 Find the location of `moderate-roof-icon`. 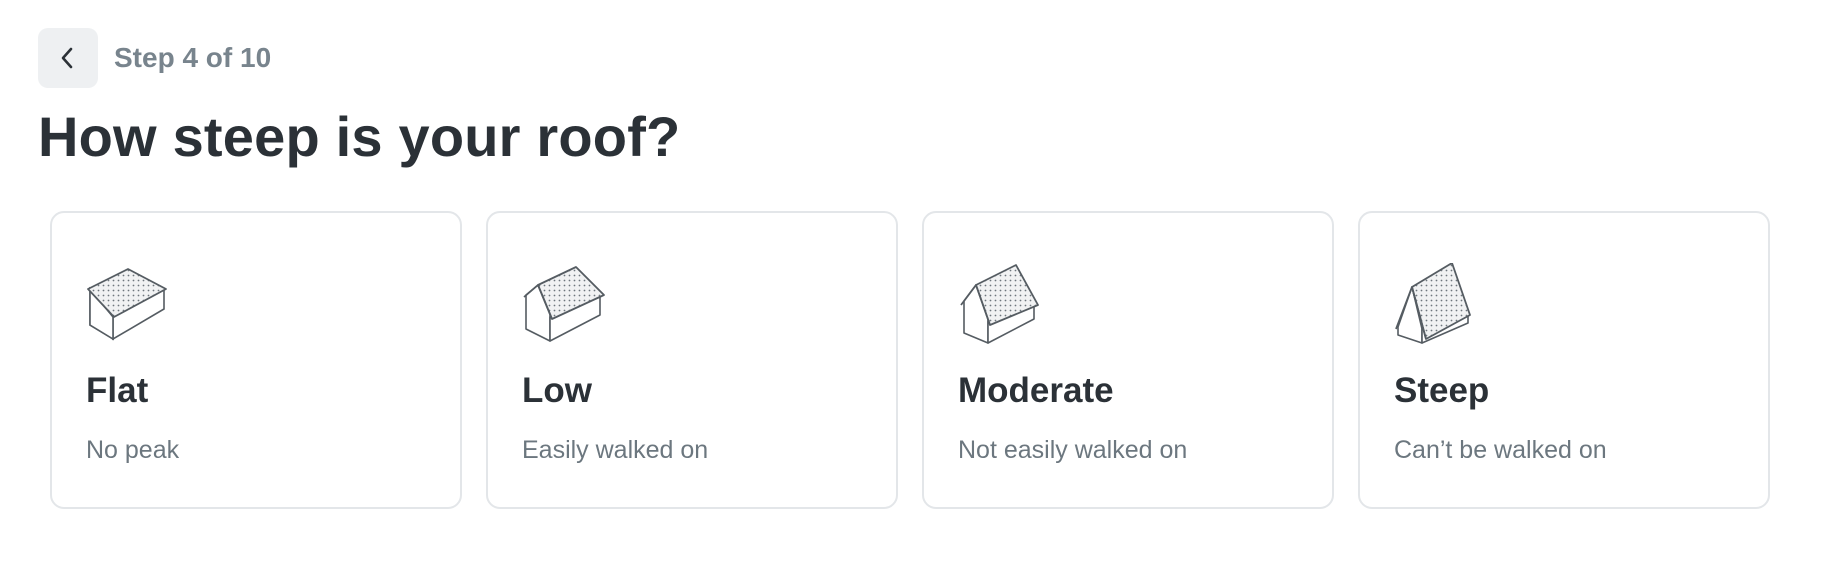

moderate-roof-icon is located at coordinates (1000, 304).